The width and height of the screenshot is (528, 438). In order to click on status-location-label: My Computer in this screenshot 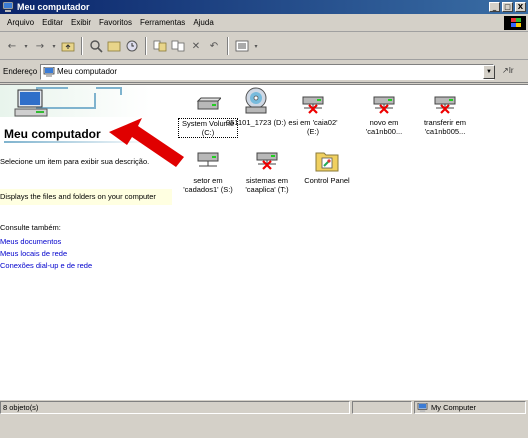, I will do `click(454, 407)`.